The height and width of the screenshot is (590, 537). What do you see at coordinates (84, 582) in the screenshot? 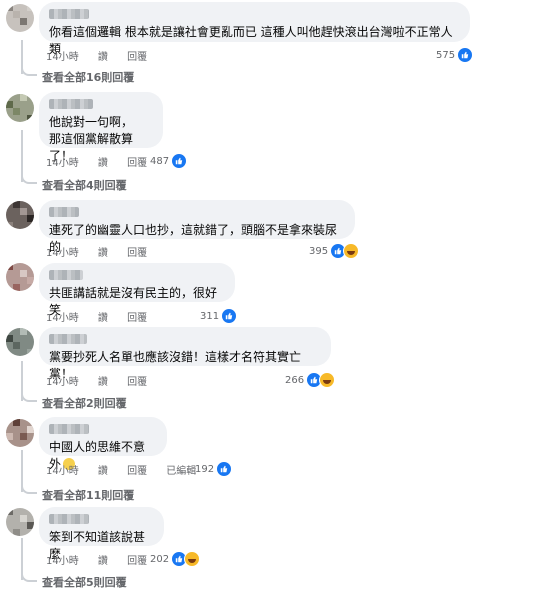
I see `view-replies-link: 查看全部5則回覆` at bounding box center [84, 582].